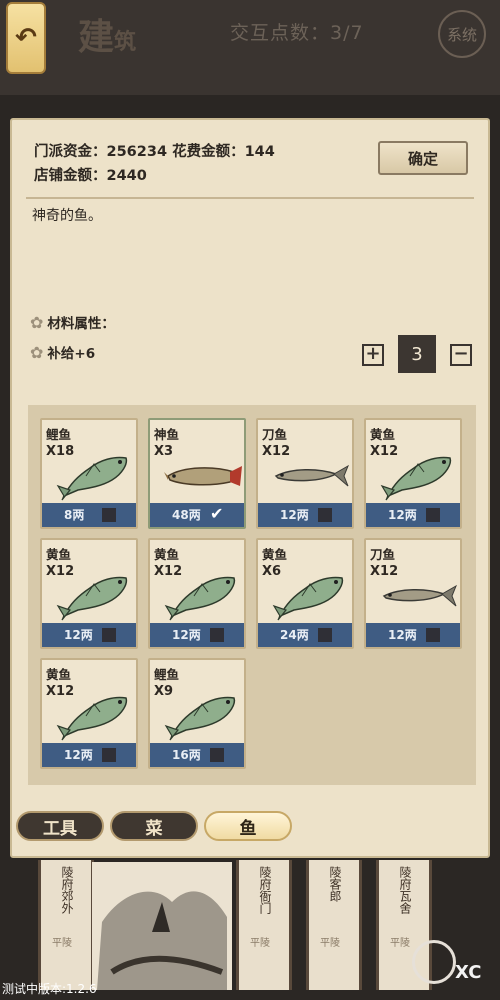  I want to click on item-card: 神鱼 X3 48两 ✔, so click(197, 473).